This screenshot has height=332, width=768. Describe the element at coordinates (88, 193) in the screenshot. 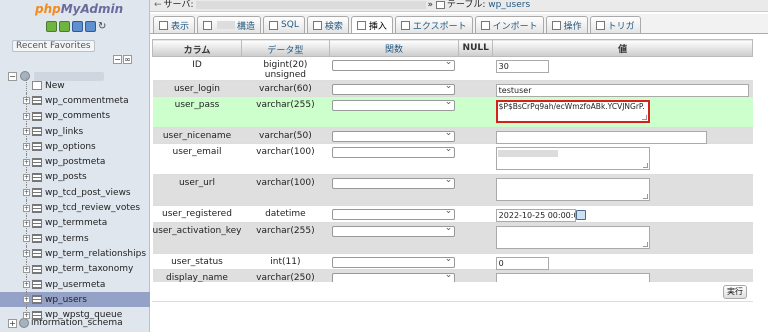

I see `tree-item-label: wp_tcd_post_views` at that location.